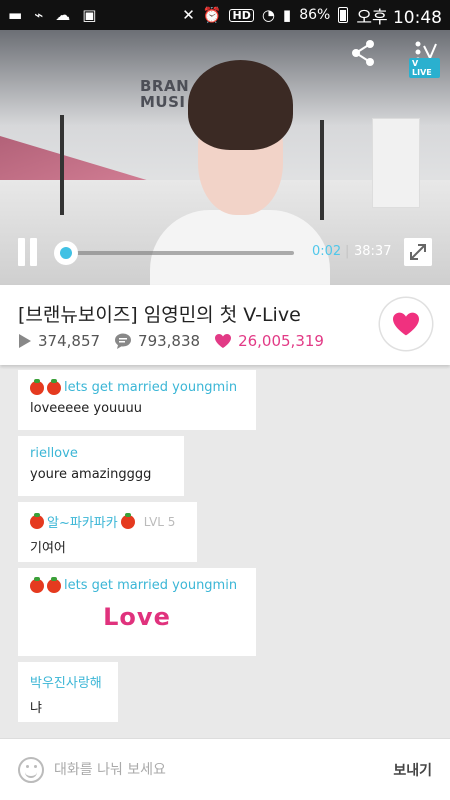 This screenshot has width=450, height=800. I want to click on usb-icon: ⌁, so click(39, 14).